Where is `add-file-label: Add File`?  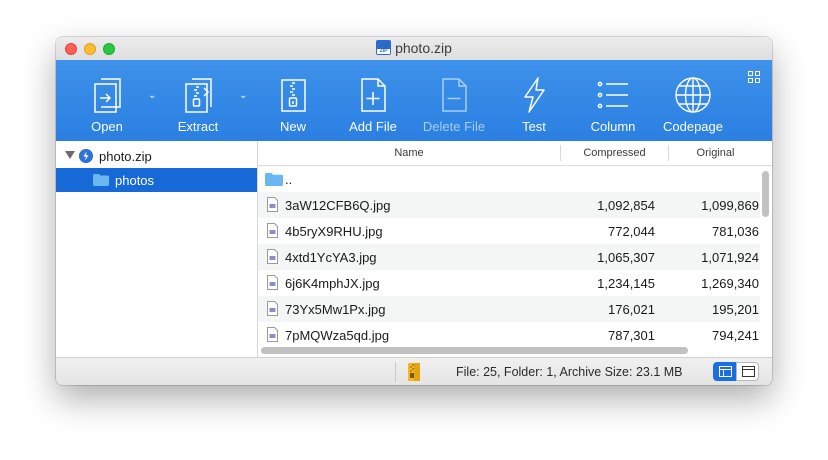
add-file-label: Add File is located at coordinates (373, 126).